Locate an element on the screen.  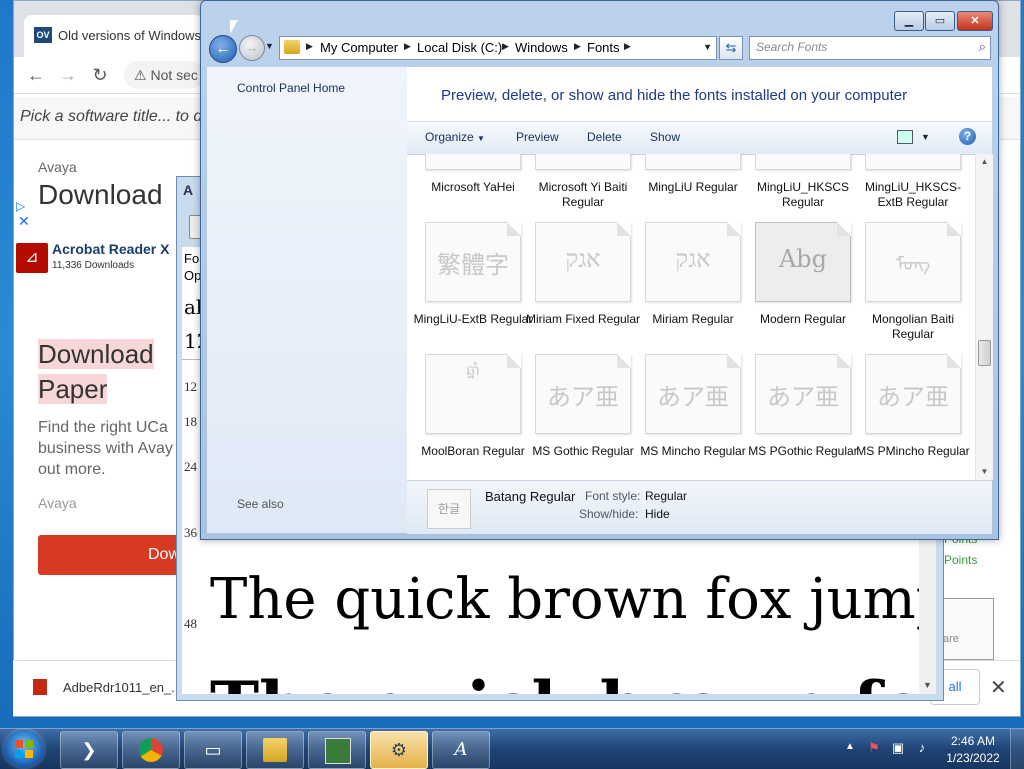
control-panel-home-link: Control Panel Home is located at coordinates (291, 88).